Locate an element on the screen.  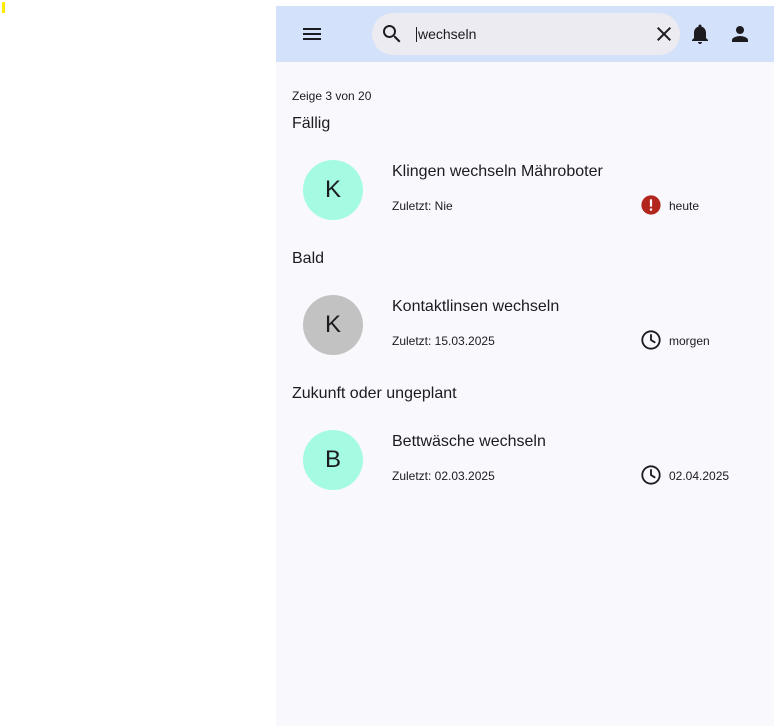
item-last-done: Zuletzt: 15.03.2025 is located at coordinates (443, 341).